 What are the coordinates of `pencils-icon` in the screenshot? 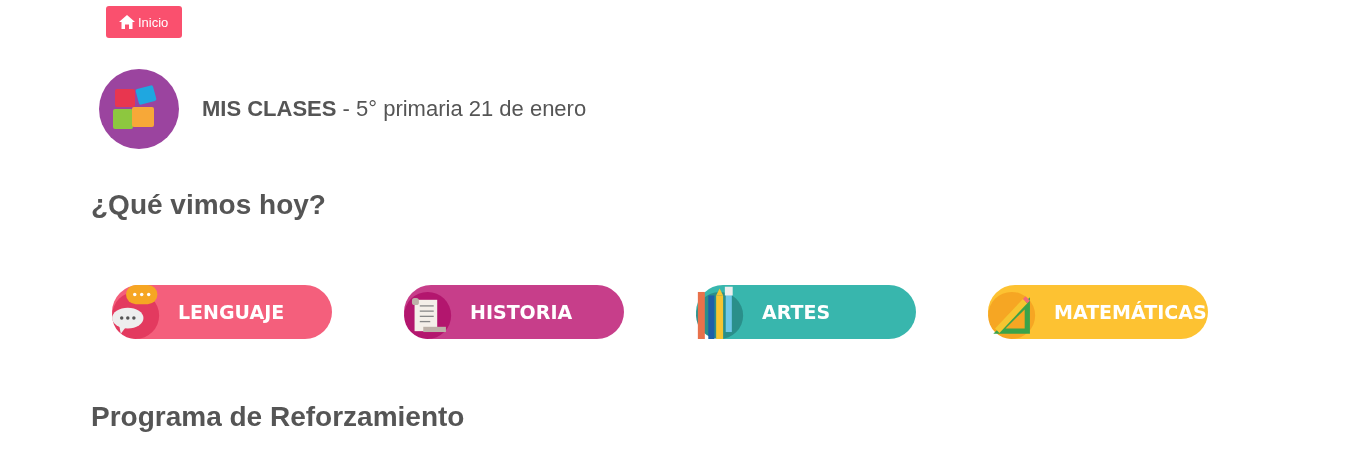 It's located at (720, 312).